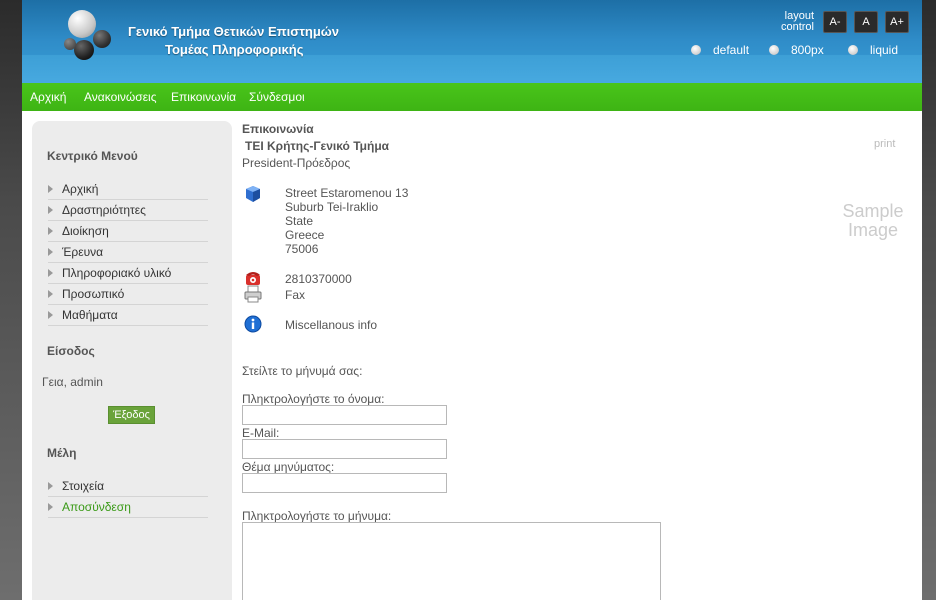 The height and width of the screenshot is (600, 936). I want to click on sidebar-item-staff: Προσωπικό, so click(128, 295).